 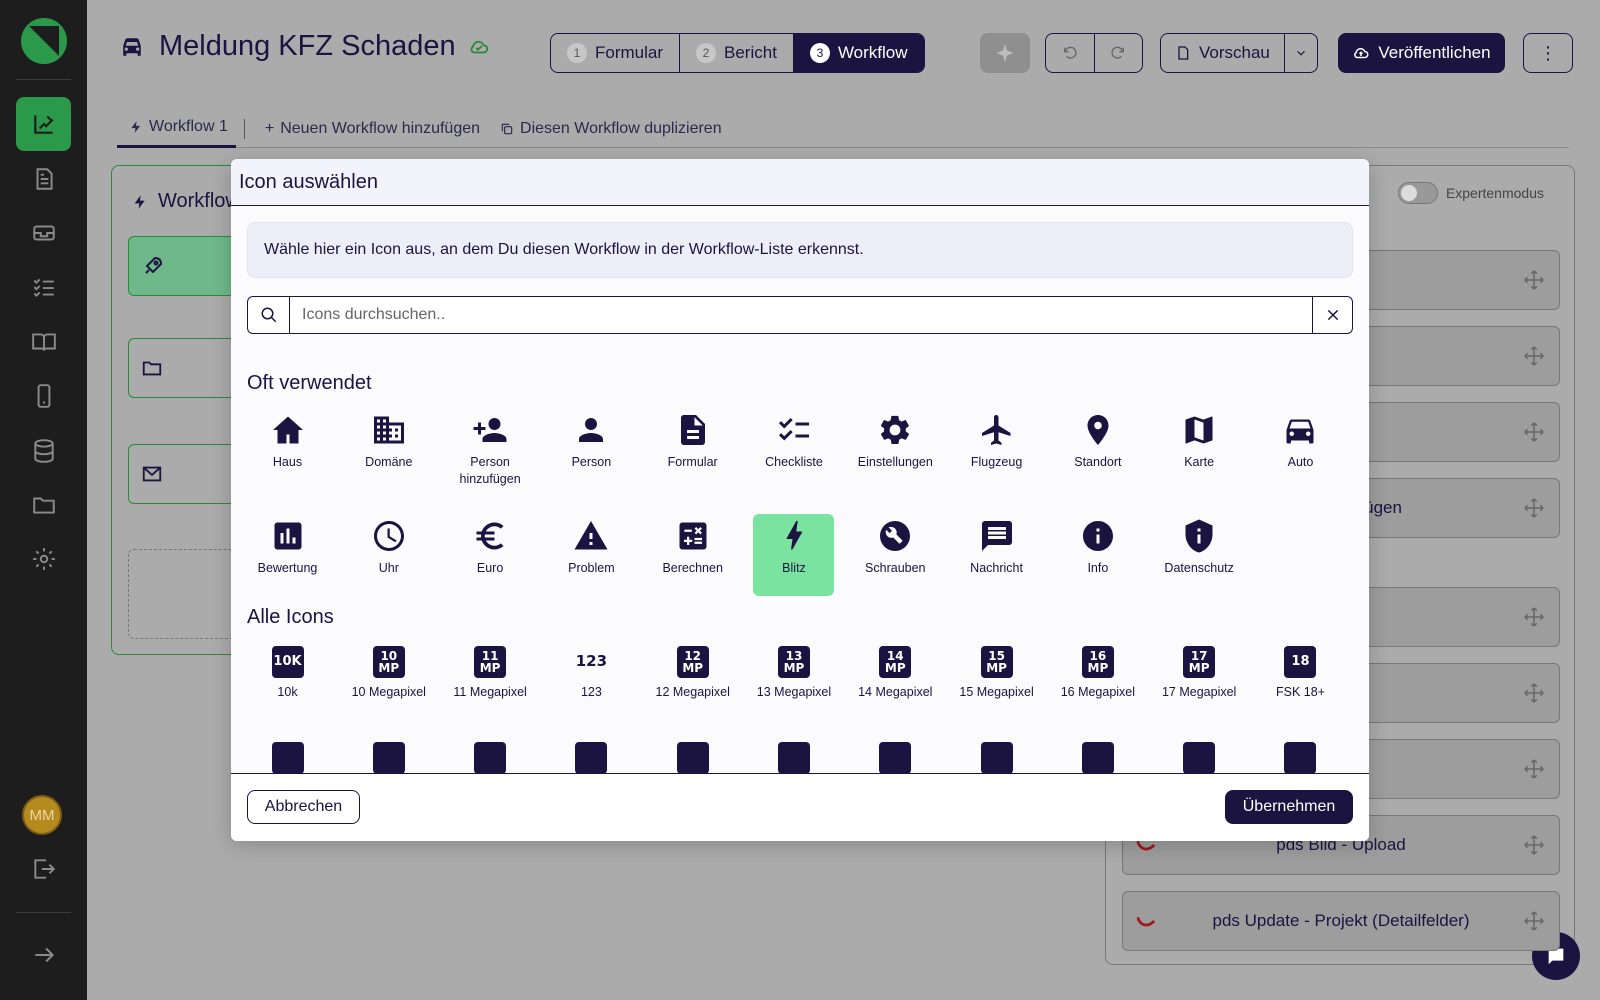 What do you see at coordinates (591, 681) in the screenshot?
I see `icon-option-123: 123 123` at bounding box center [591, 681].